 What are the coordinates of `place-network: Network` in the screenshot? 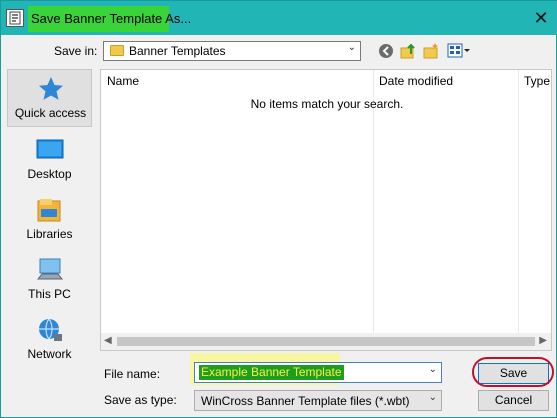 It's located at (49, 340).